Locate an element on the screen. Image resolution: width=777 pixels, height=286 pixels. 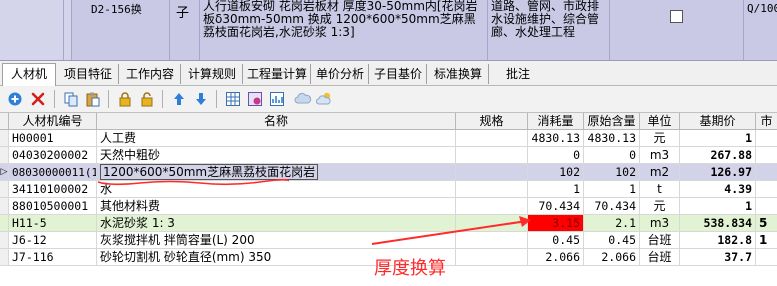
thickness-conversion-annotation: 厚度换算 is located at coordinates (410, 268).